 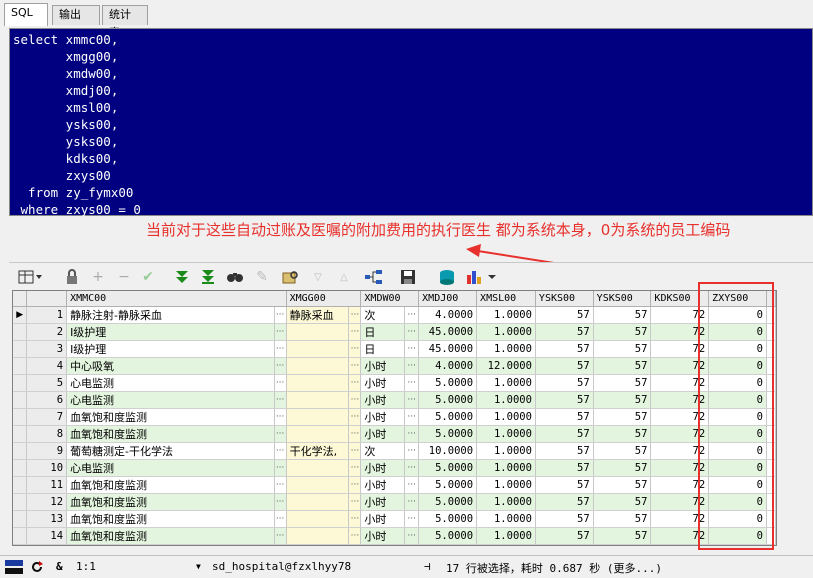 I want to click on cell-xmgg00: 干化学法,, so click(x=318, y=451).